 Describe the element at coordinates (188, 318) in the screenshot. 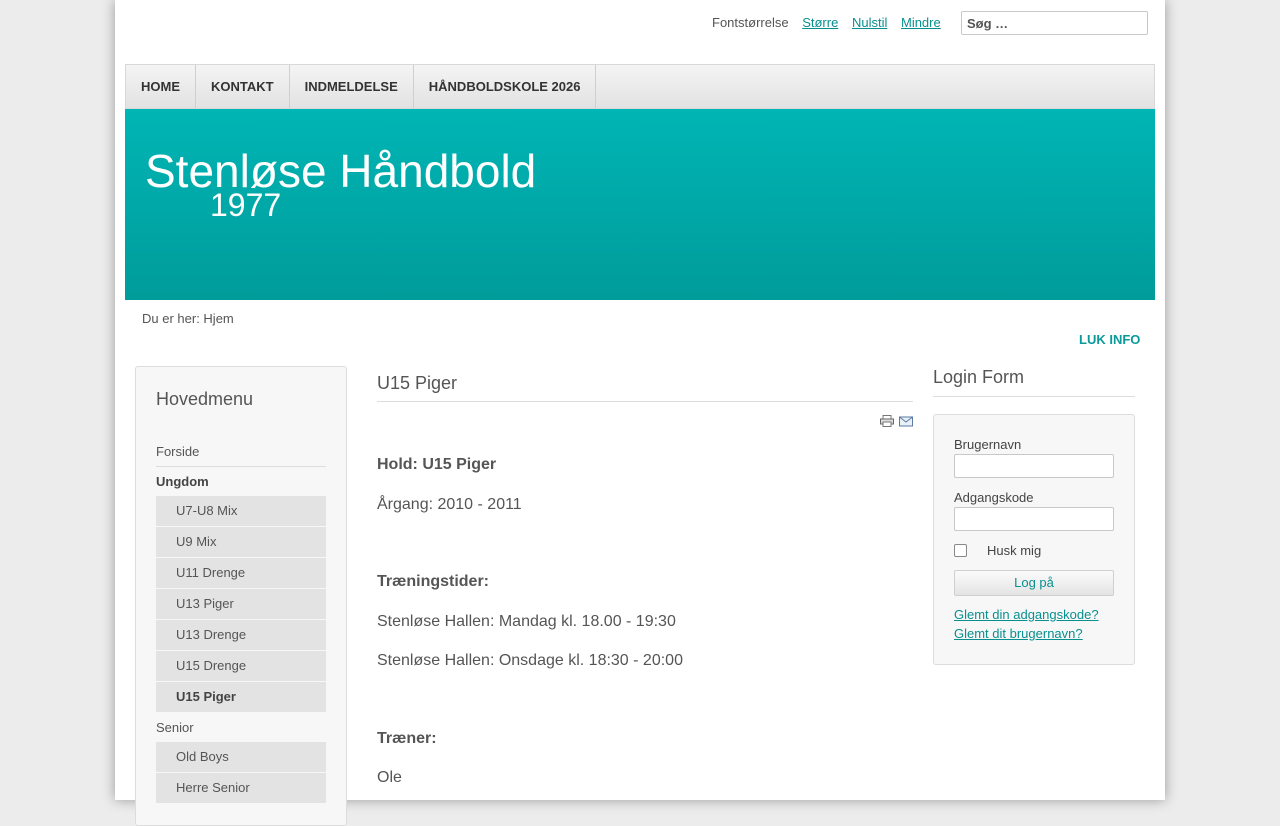

I see `breadcrumb: Du er her: Hjem` at that location.